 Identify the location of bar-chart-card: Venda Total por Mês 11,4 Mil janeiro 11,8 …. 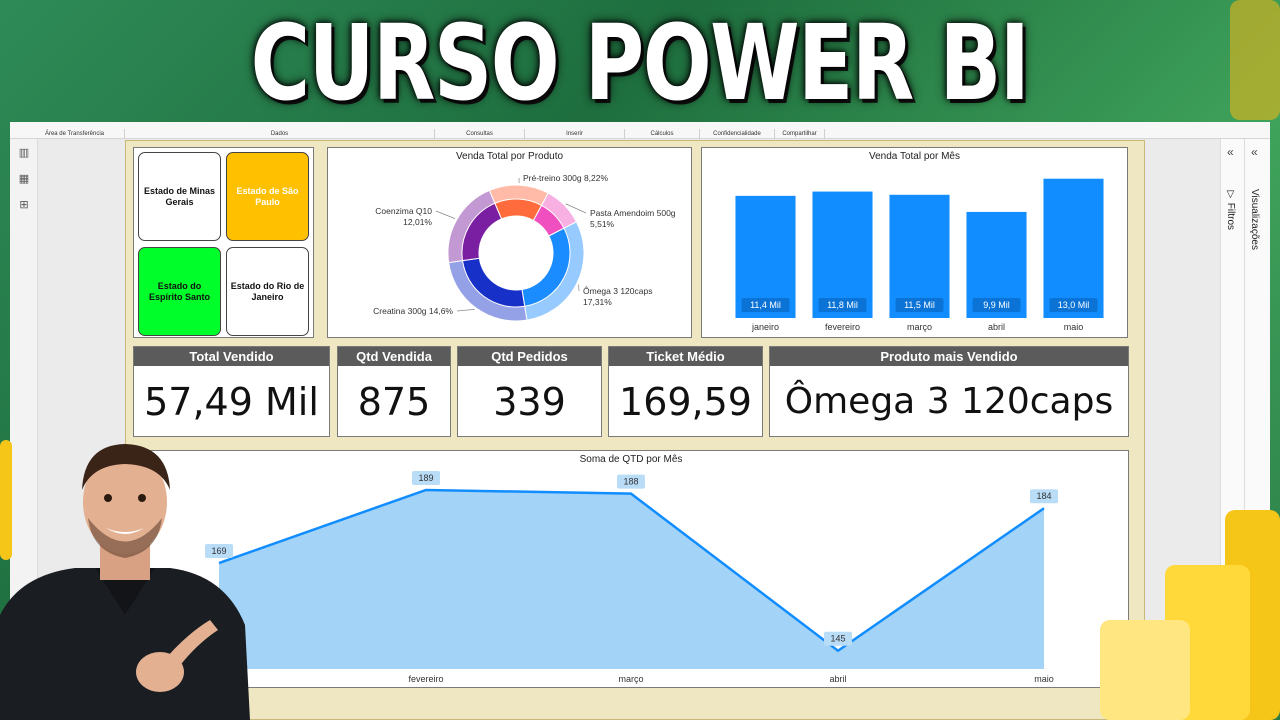
(914, 242).